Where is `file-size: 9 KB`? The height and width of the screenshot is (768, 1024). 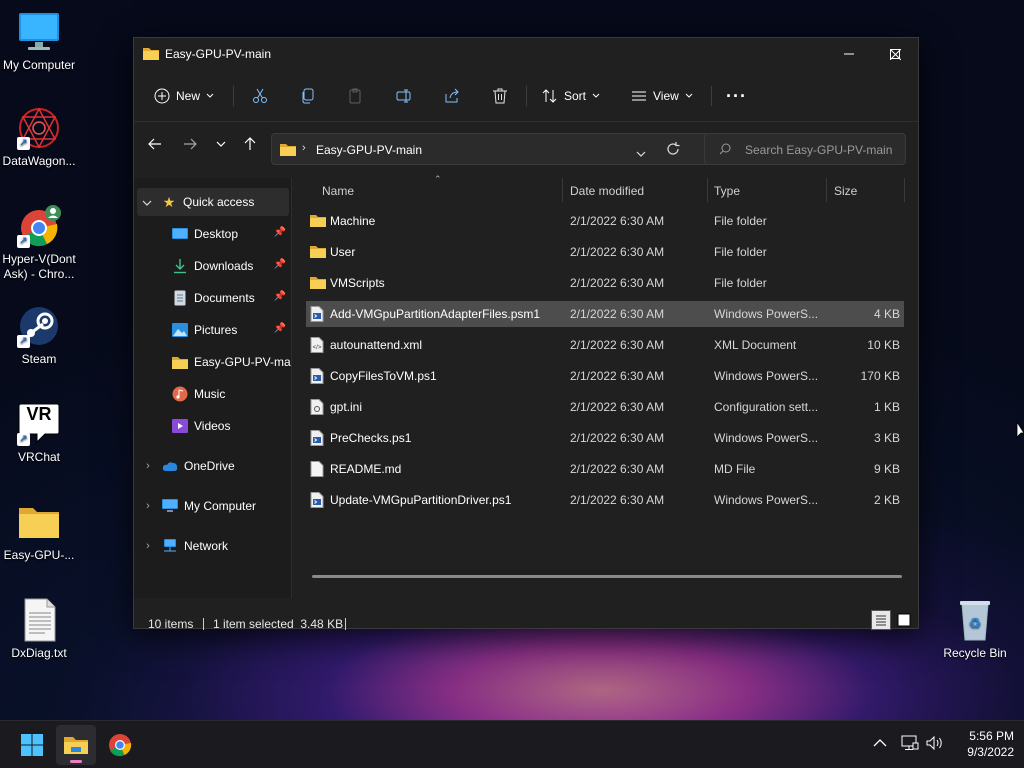
file-size: 9 KB is located at coordinates (886, 469).